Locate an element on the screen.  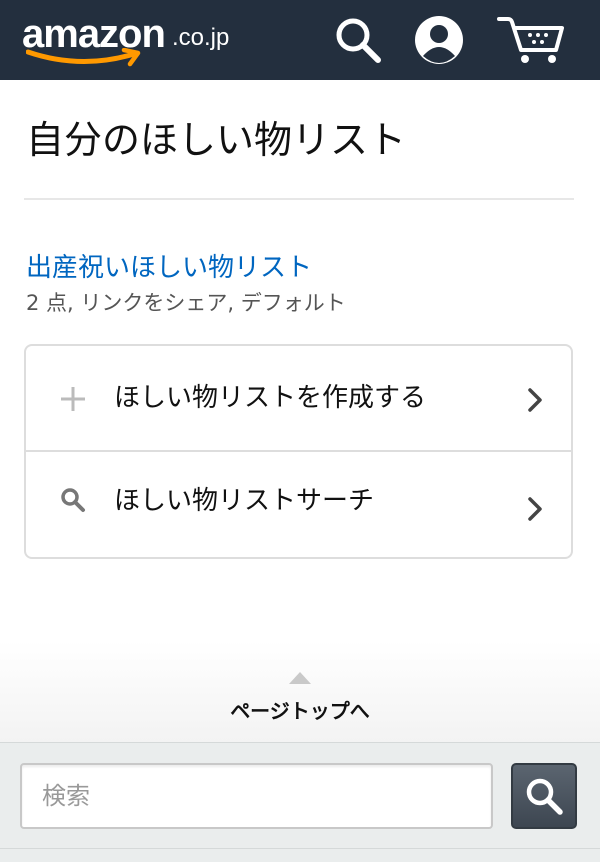
search-submit-button is located at coordinates (544, 796).